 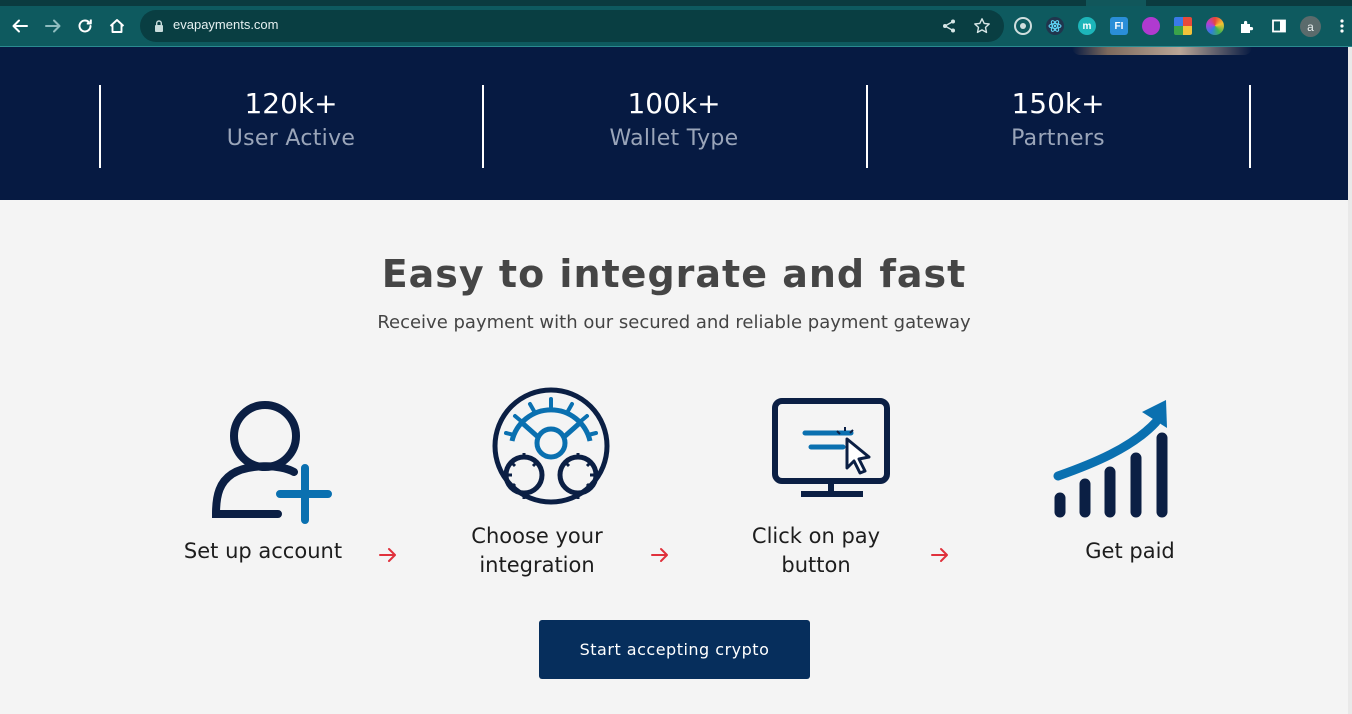 I want to click on stat-users: 120k+ User Active, so click(x=291, y=118).